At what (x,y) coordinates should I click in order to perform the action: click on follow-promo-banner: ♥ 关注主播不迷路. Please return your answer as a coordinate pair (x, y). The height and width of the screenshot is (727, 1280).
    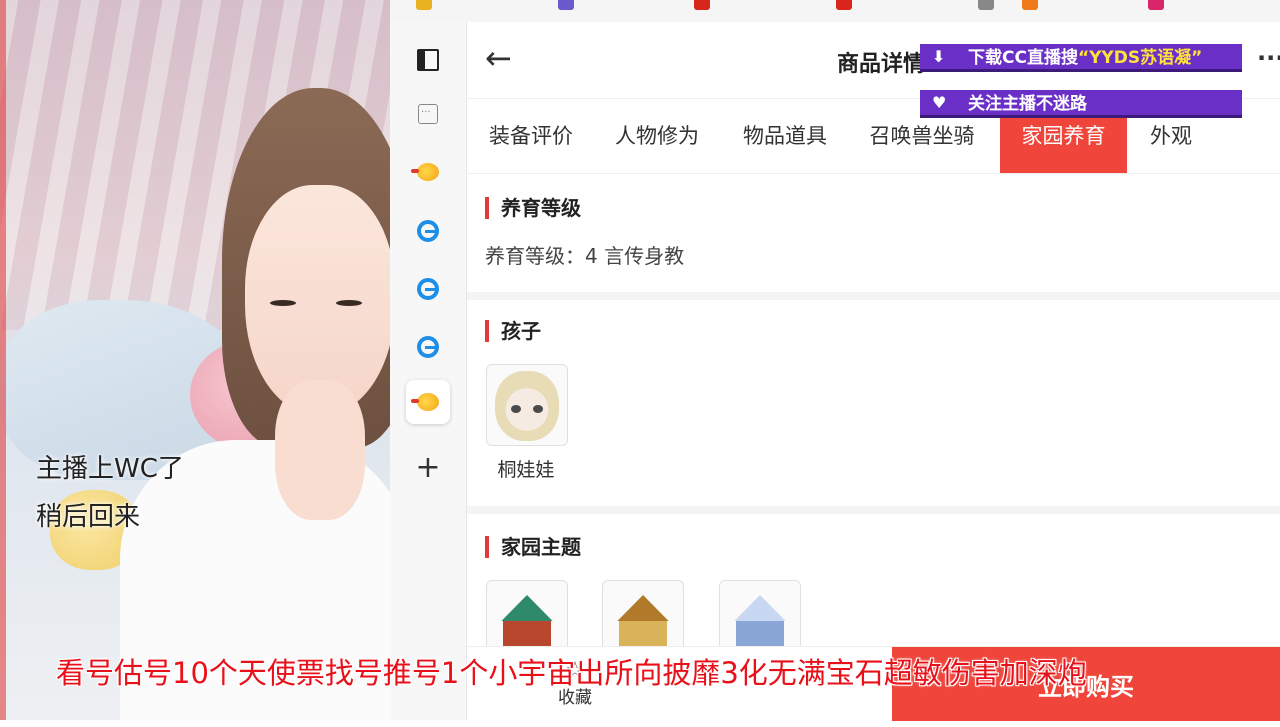
    Looking at the image, I should click on (1081, 104).